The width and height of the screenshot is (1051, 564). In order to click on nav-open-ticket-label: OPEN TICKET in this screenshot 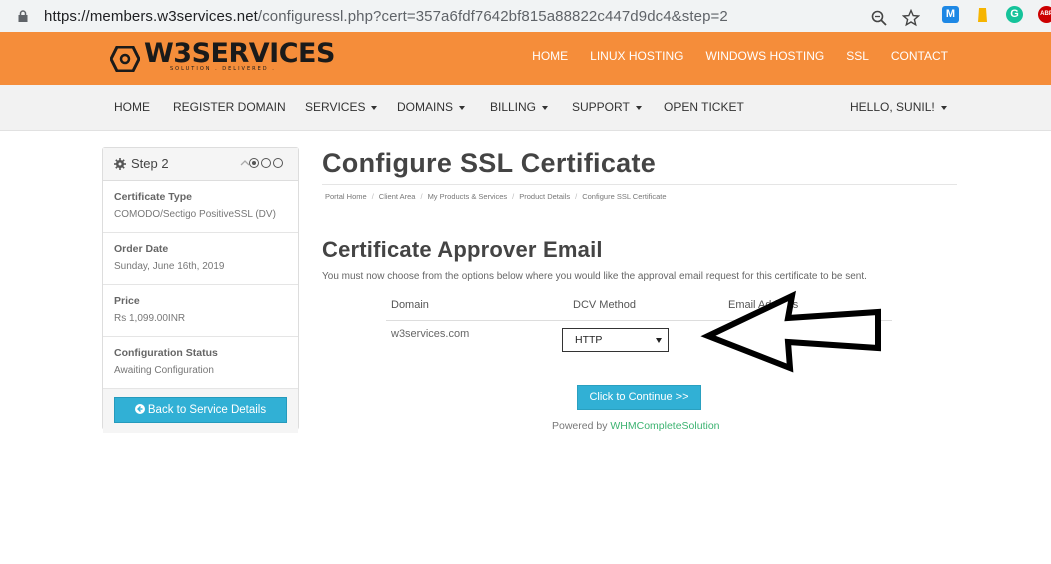, I will do `click(704, 107)`.